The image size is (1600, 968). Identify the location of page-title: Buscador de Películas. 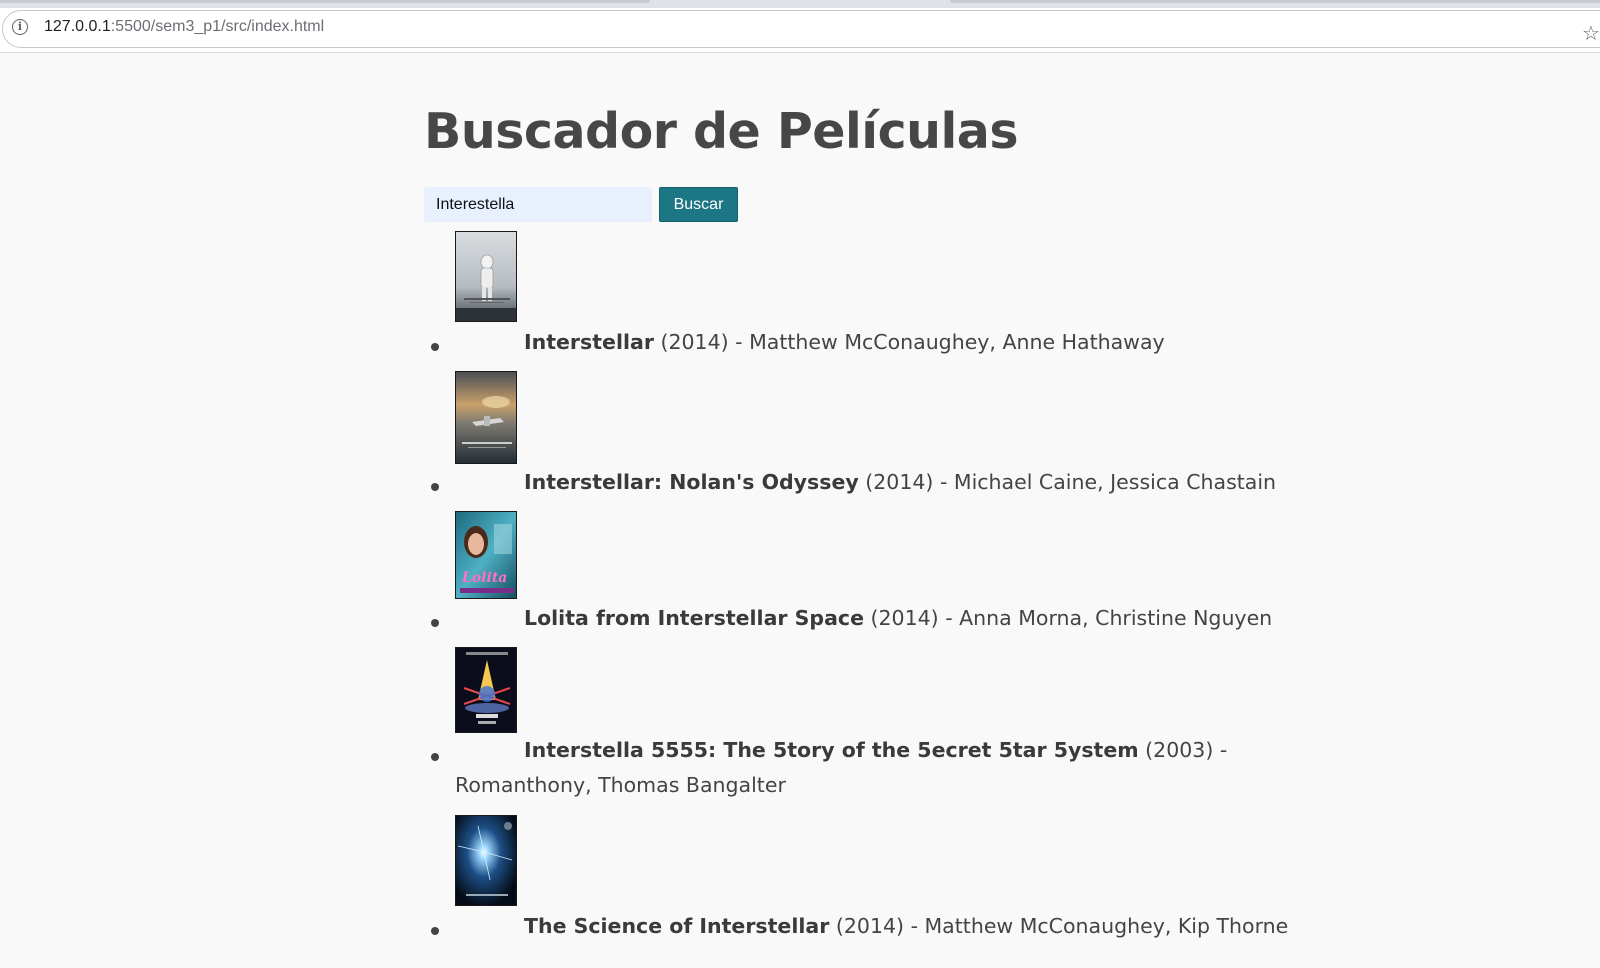
(721, 131).